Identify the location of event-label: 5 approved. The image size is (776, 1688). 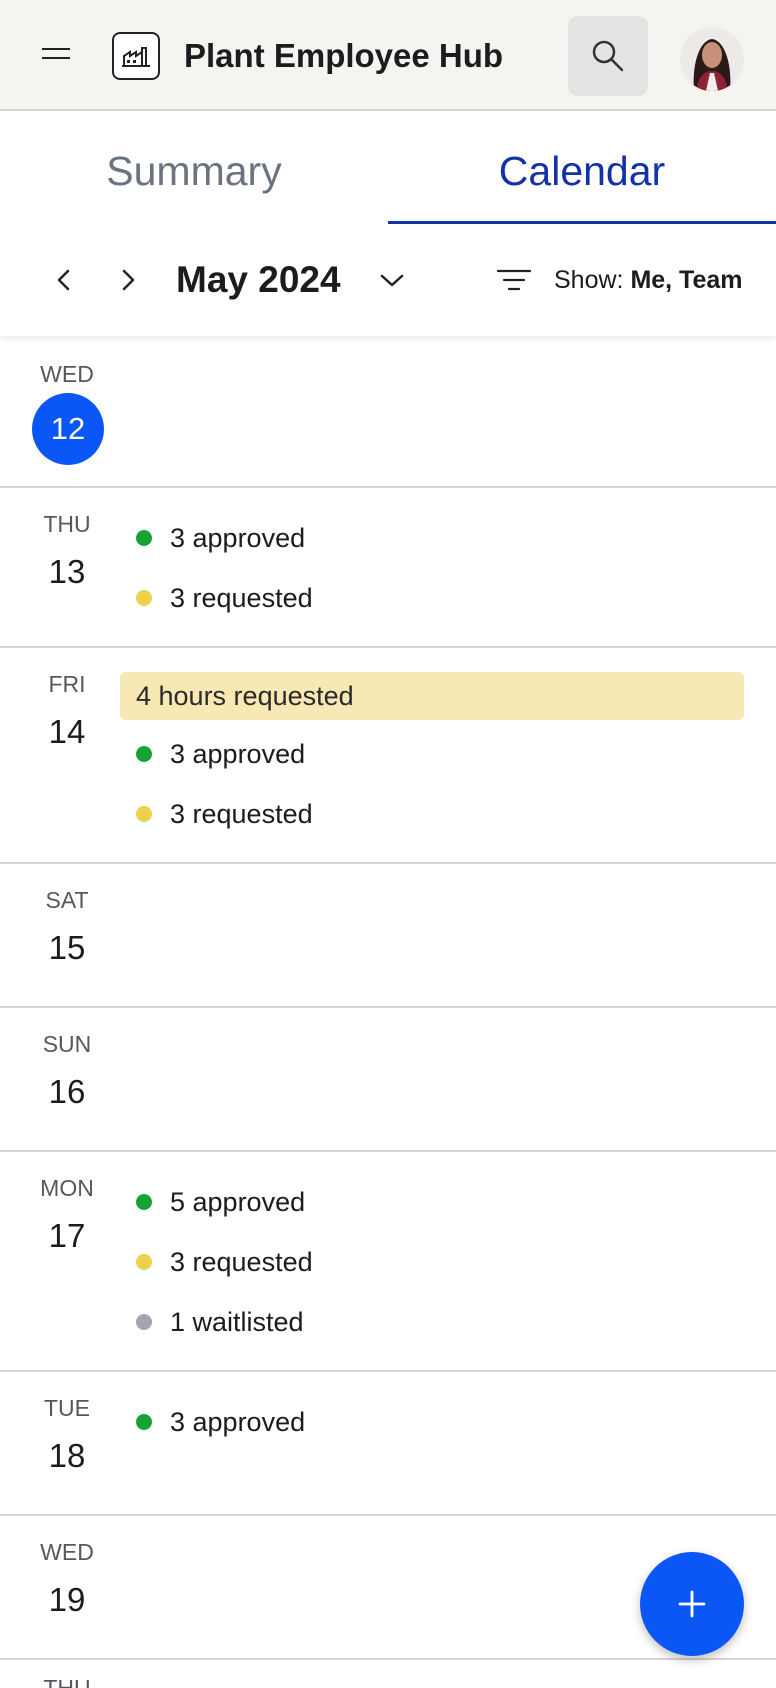
(238, 1202).